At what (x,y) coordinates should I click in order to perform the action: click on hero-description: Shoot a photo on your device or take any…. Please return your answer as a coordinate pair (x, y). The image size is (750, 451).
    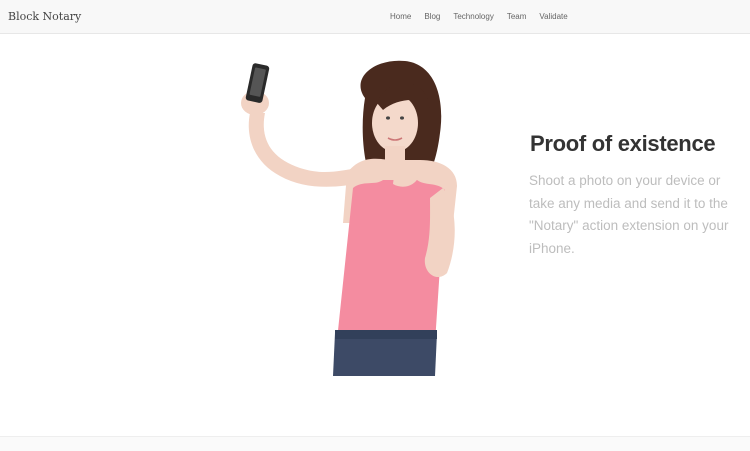
    Looking at the image, I should click on (629, 214).